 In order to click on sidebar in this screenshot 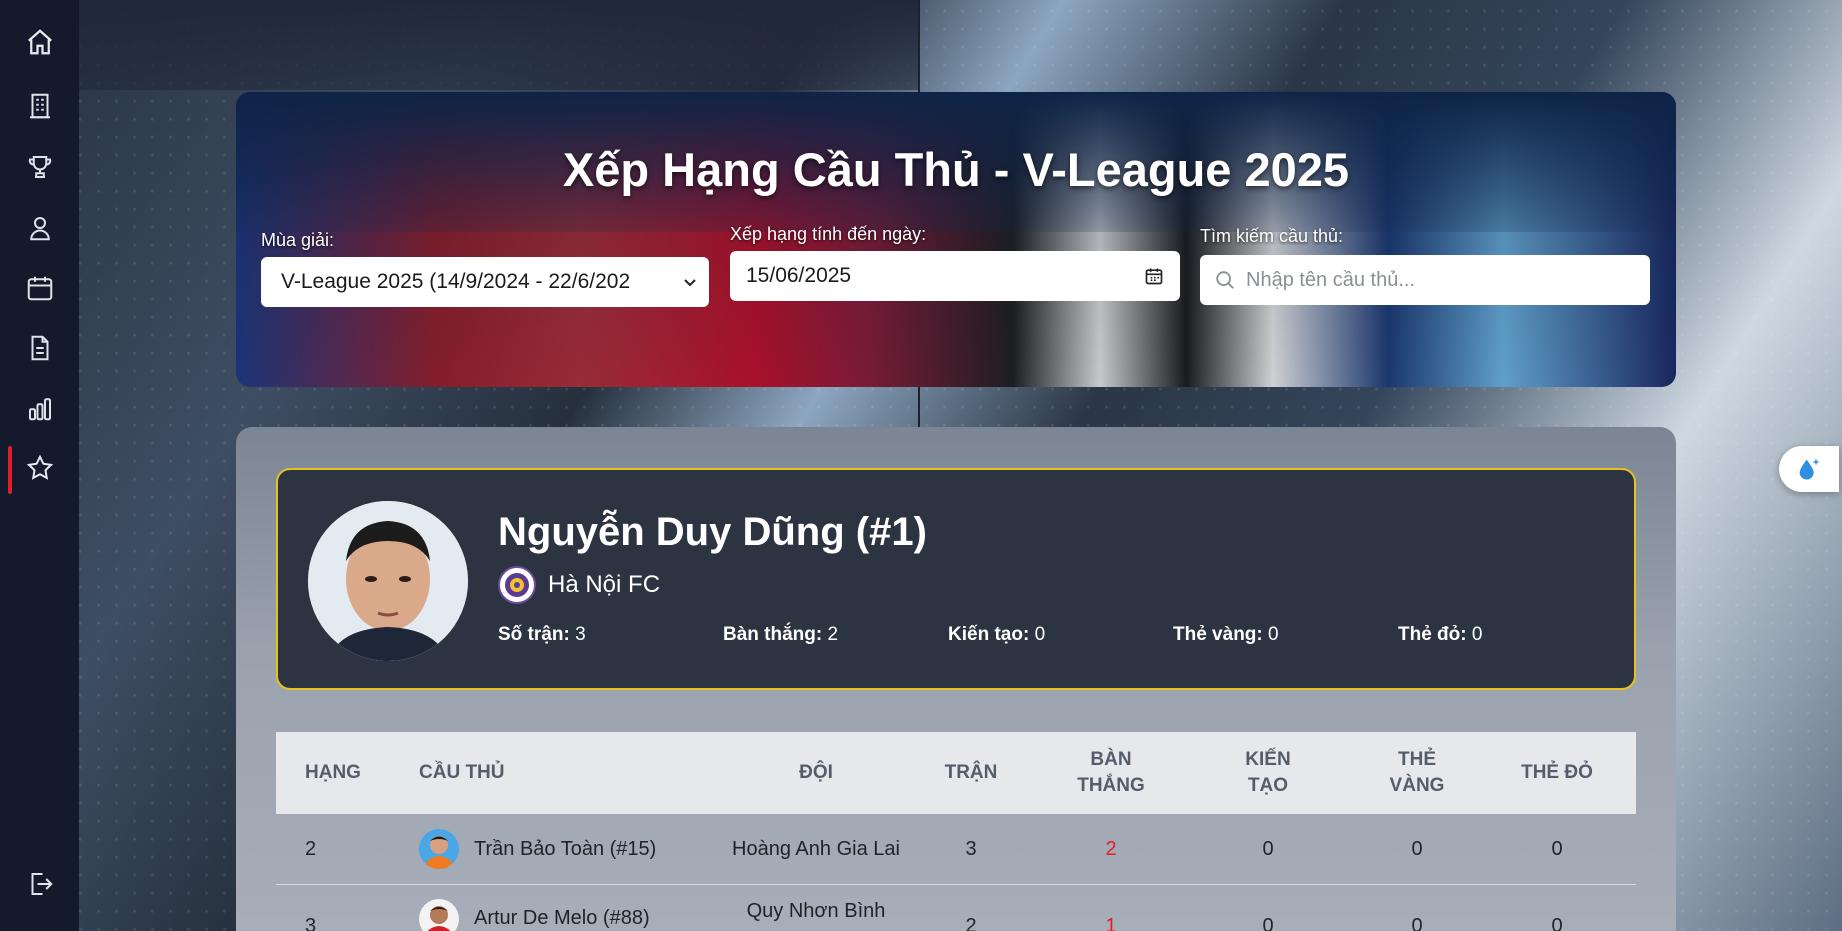, I will do `click(39, 465)`.